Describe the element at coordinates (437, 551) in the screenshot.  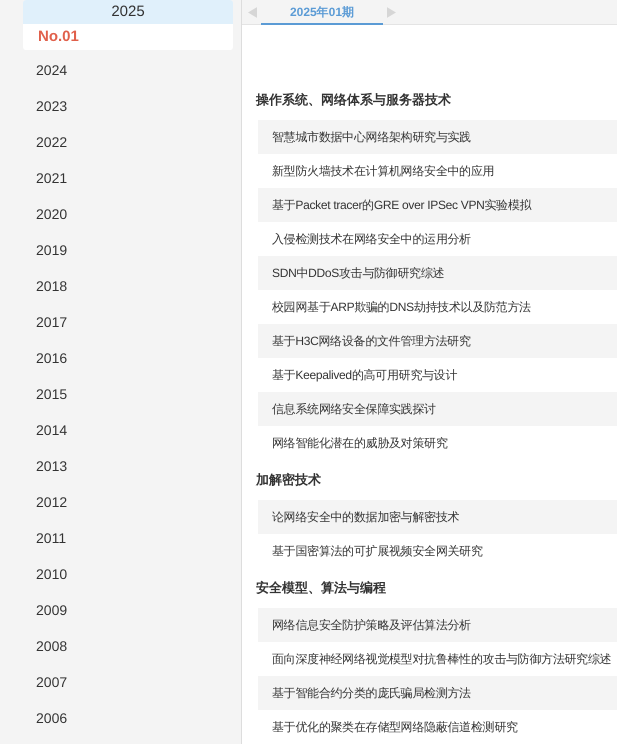
I see `article-link: 基于国密算法的可扩展视频安全网关研究` at that location.